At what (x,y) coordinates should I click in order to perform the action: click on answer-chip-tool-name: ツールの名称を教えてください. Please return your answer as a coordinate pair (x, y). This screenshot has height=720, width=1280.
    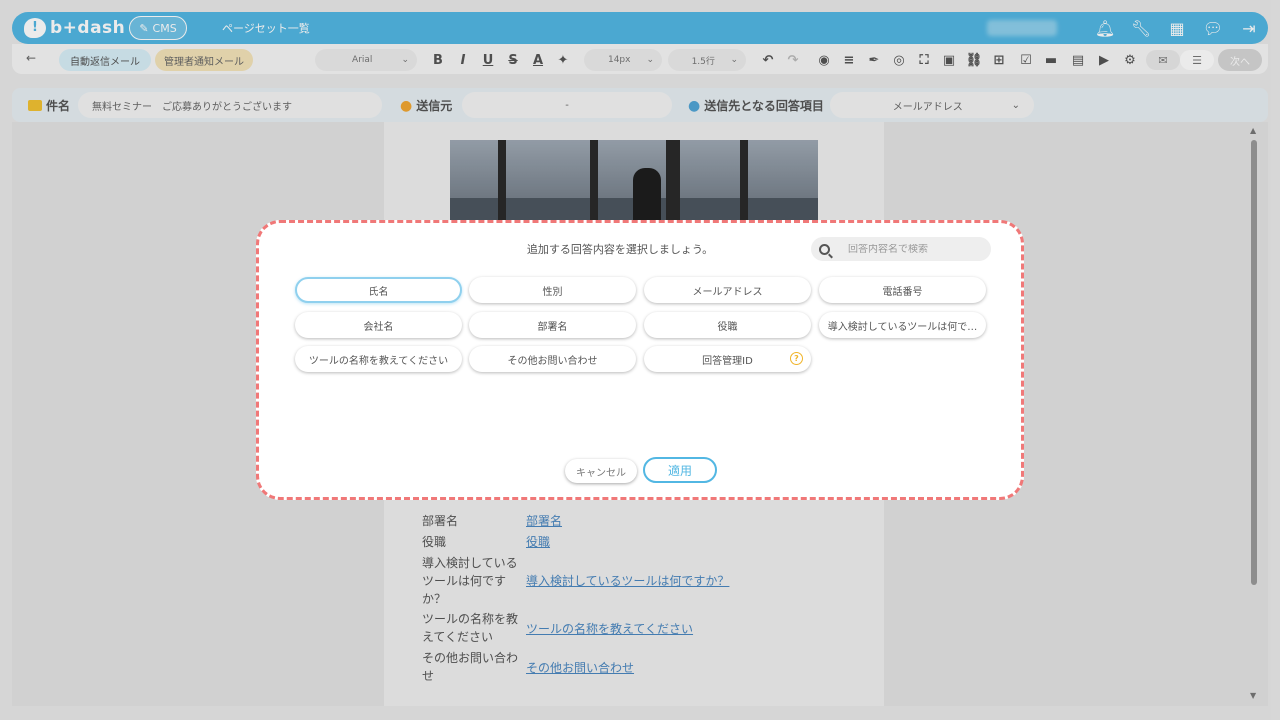
    Looking at the image, I should click on (378, 359).